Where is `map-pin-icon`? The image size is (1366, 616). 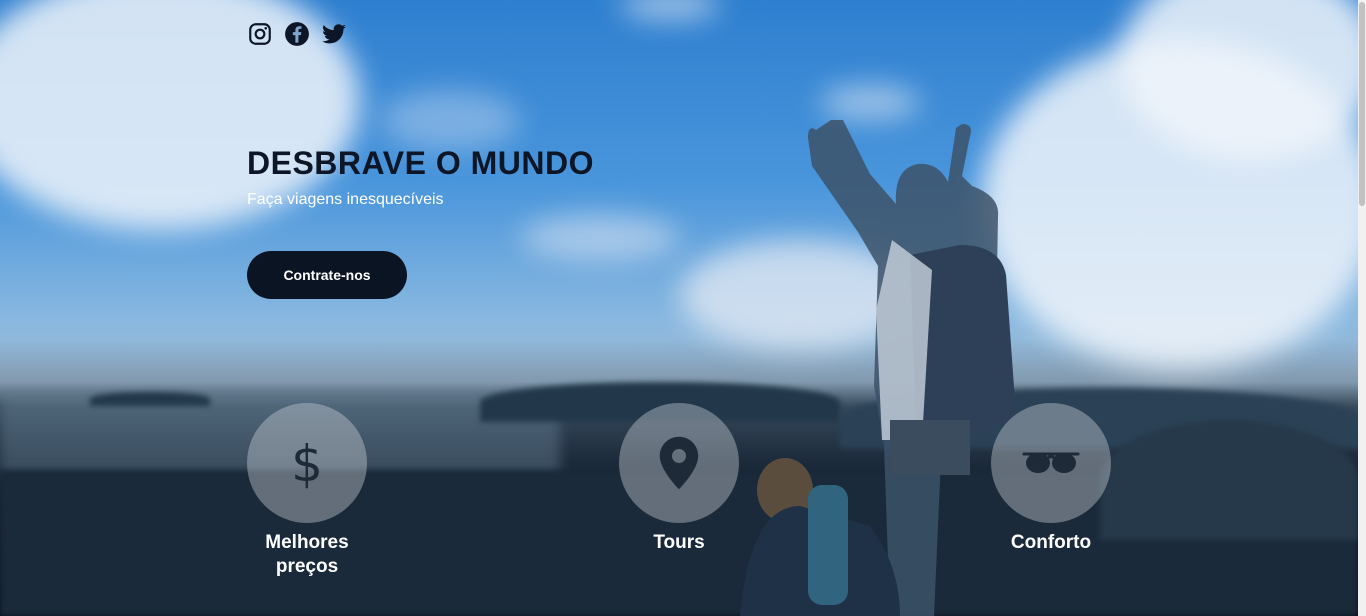
map-pin-icon is located at coordinates (679, 463).